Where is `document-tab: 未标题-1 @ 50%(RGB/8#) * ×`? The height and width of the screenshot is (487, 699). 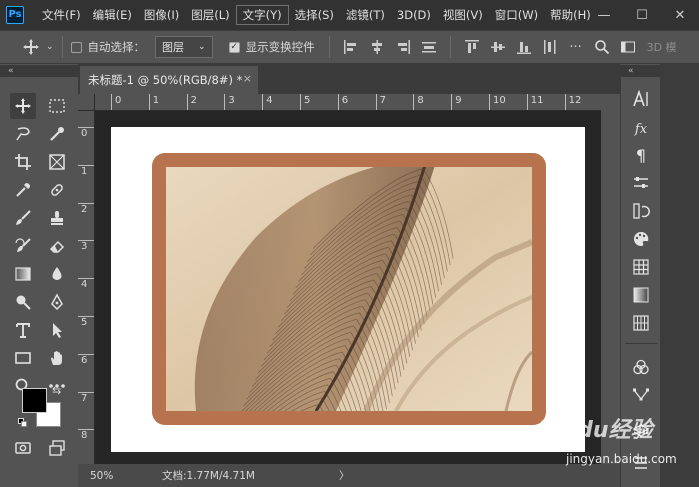
document-tab: 未标题-1 @ 50%(RGB/8#) * × is located at coordinates (169, 80).